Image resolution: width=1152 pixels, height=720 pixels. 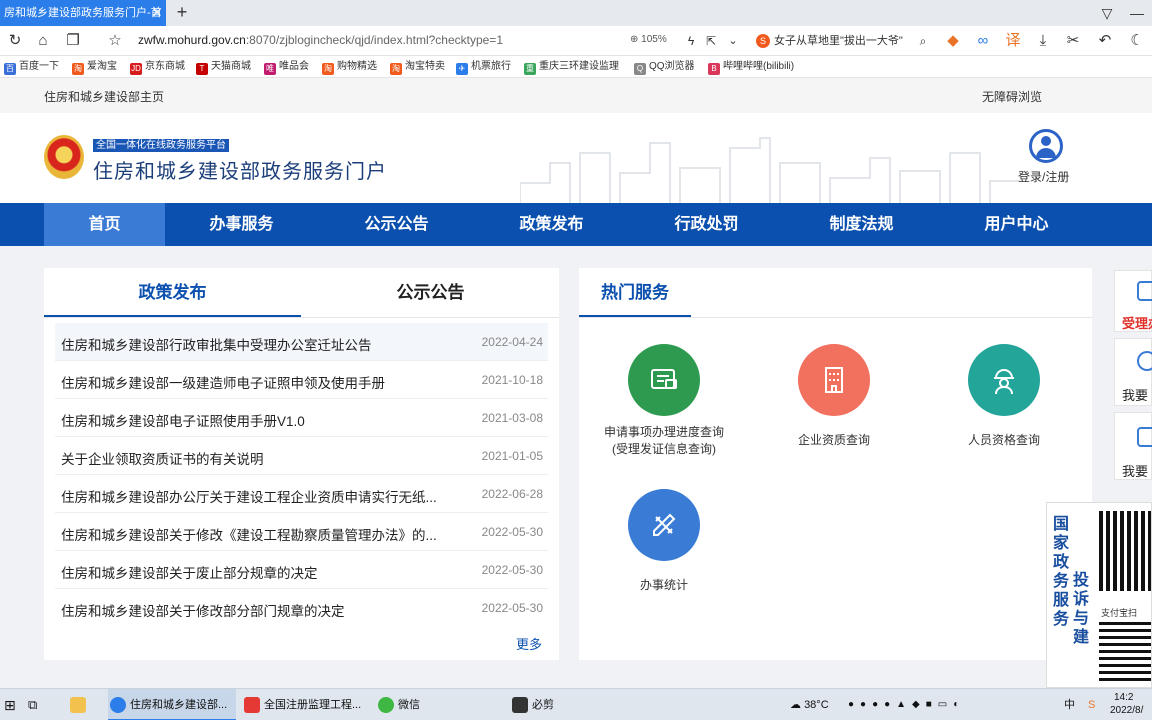 I want to click on browser-tab-active: 房和城乡建设部政务服务门户-首, so click(x=83, y=13).